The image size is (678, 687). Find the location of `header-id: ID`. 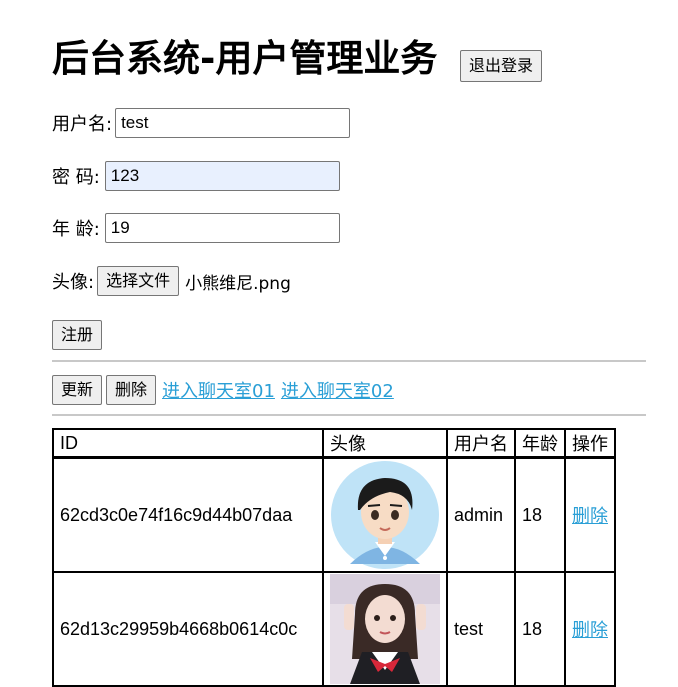

header-id: ID is located at coordinates (188, 443).